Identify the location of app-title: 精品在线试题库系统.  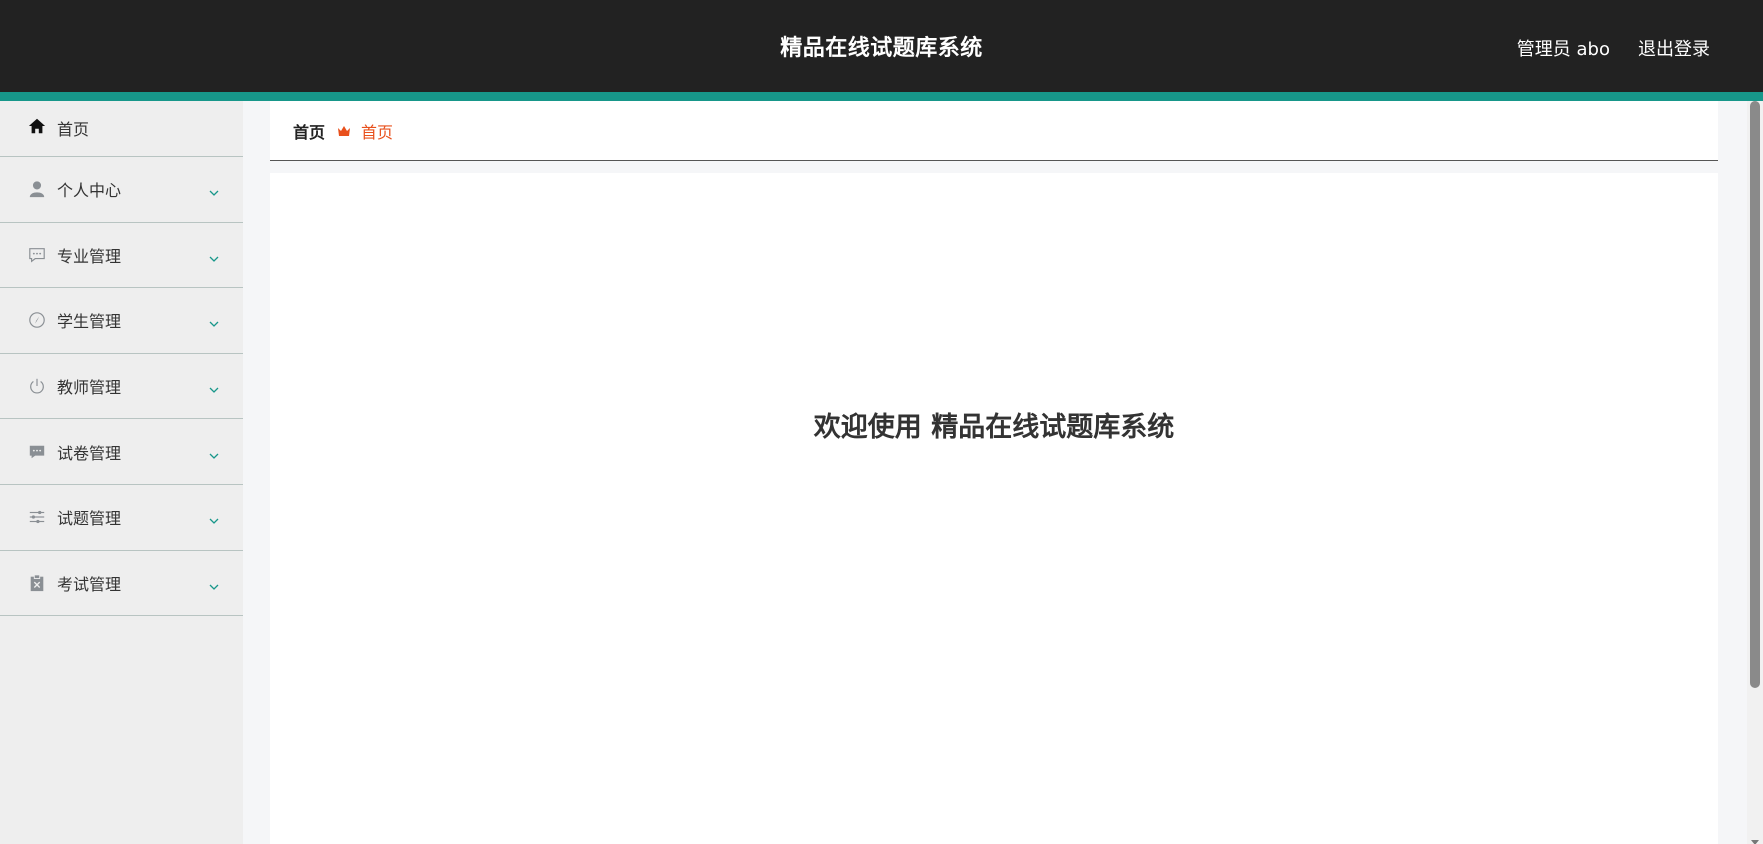
(881, 48).